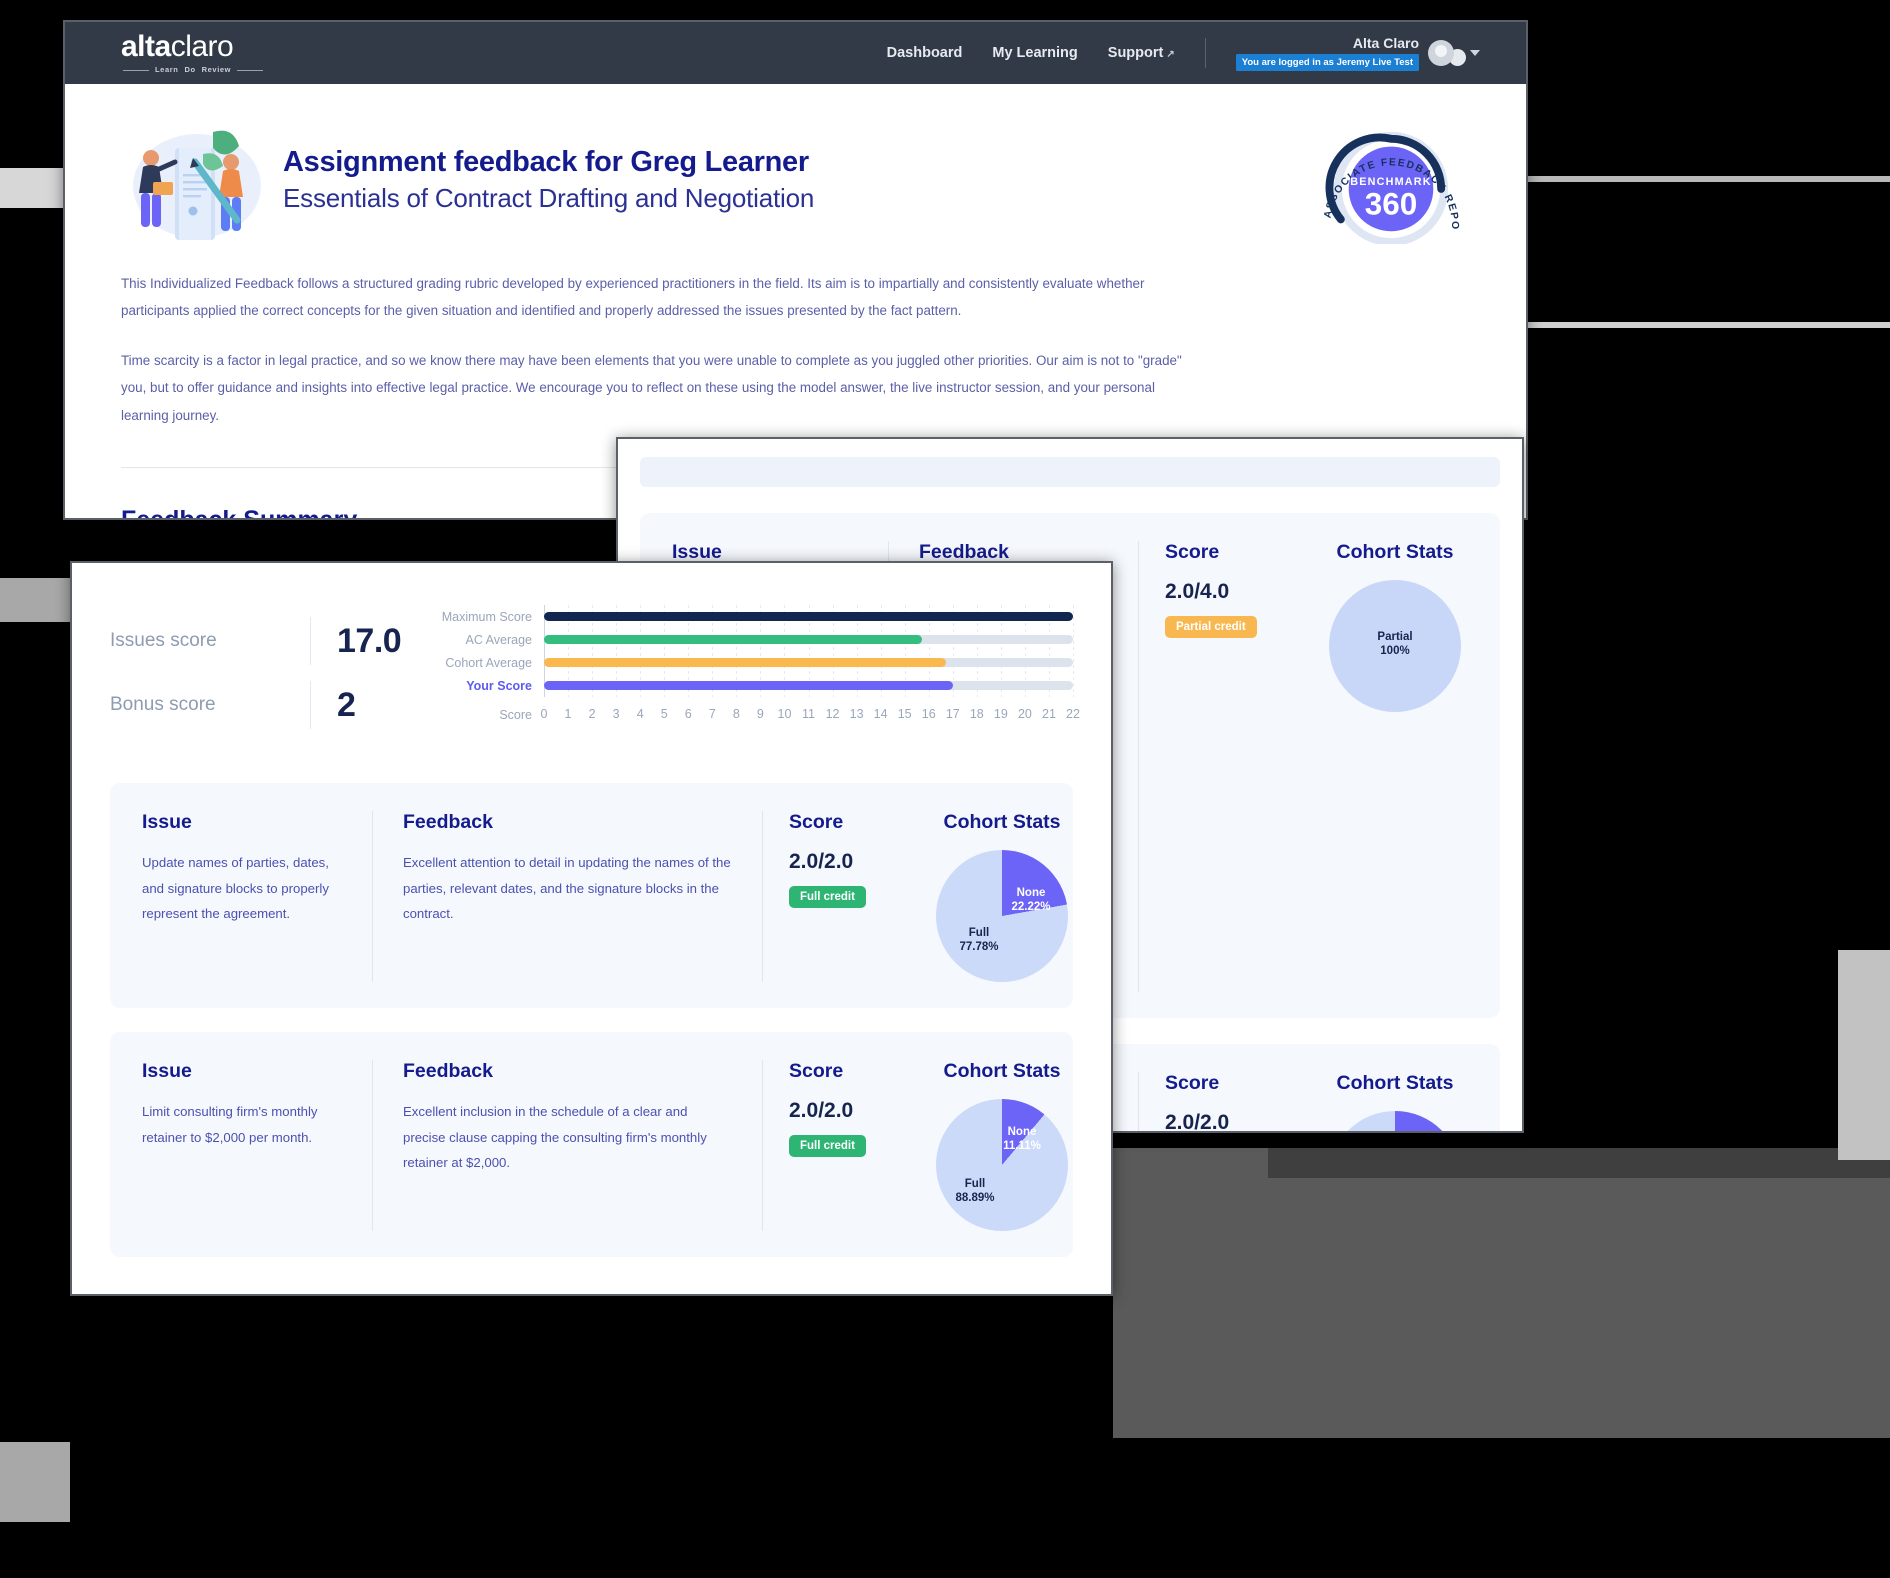 Image resolution: width=1890 pixels, height=1578 pixels. What do you see at coordinates (736, 714) in the screenshot?
I see `chart-tick-8: 8` at bounding box center [736, 714].